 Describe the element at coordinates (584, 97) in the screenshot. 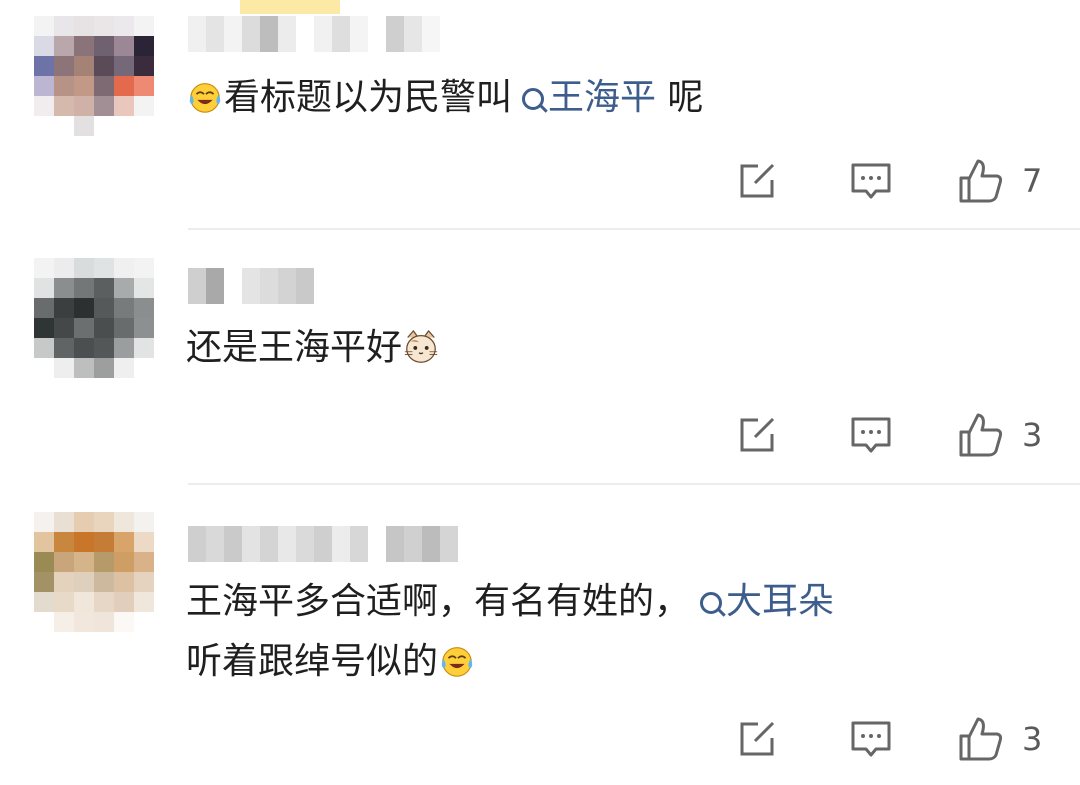

I see `topic-link: 王海平` at that location.